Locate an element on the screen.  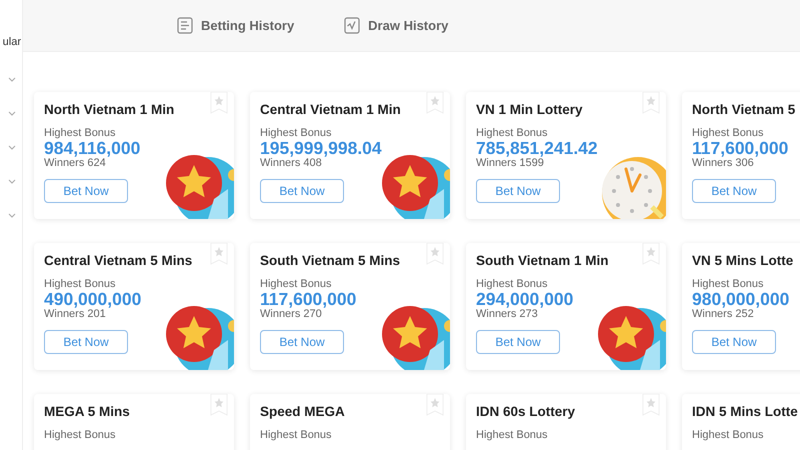
game-title: South Vietnam 5 Mins is located at coordinates (330, 260).